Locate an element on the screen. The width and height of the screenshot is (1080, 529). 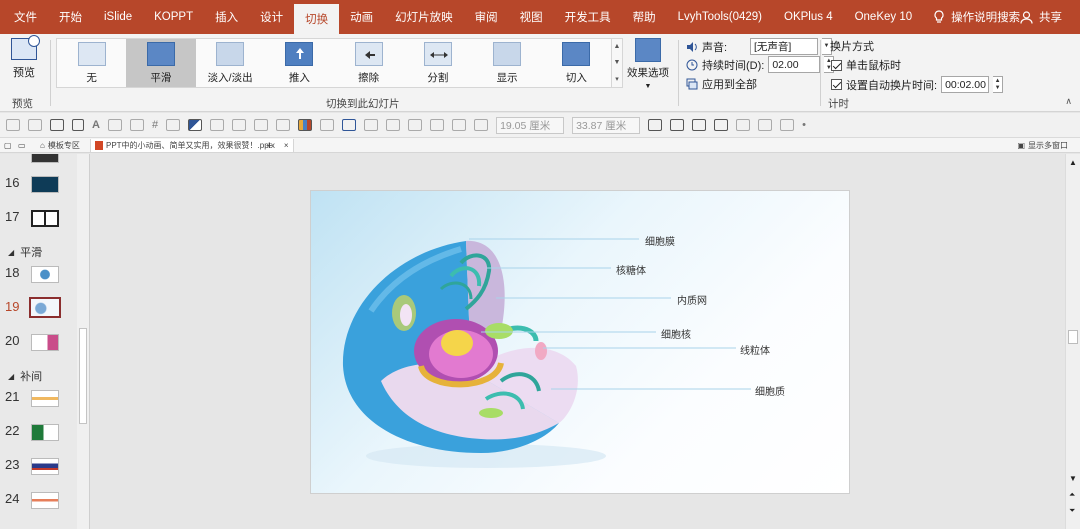
tab-help: 帮助 is located at coordinates (644, 17).